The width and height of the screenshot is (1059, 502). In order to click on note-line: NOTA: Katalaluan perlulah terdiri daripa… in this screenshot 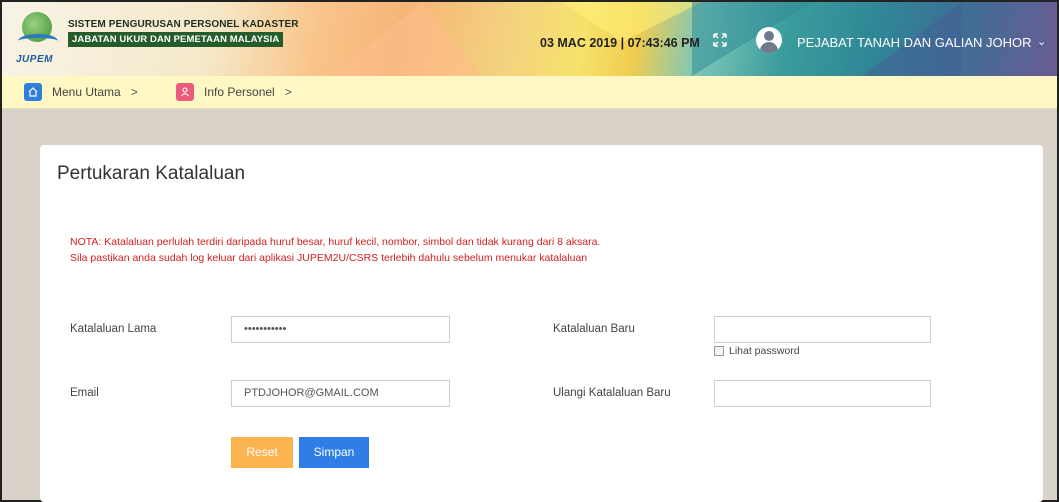, I will do `click(335, 242)`.